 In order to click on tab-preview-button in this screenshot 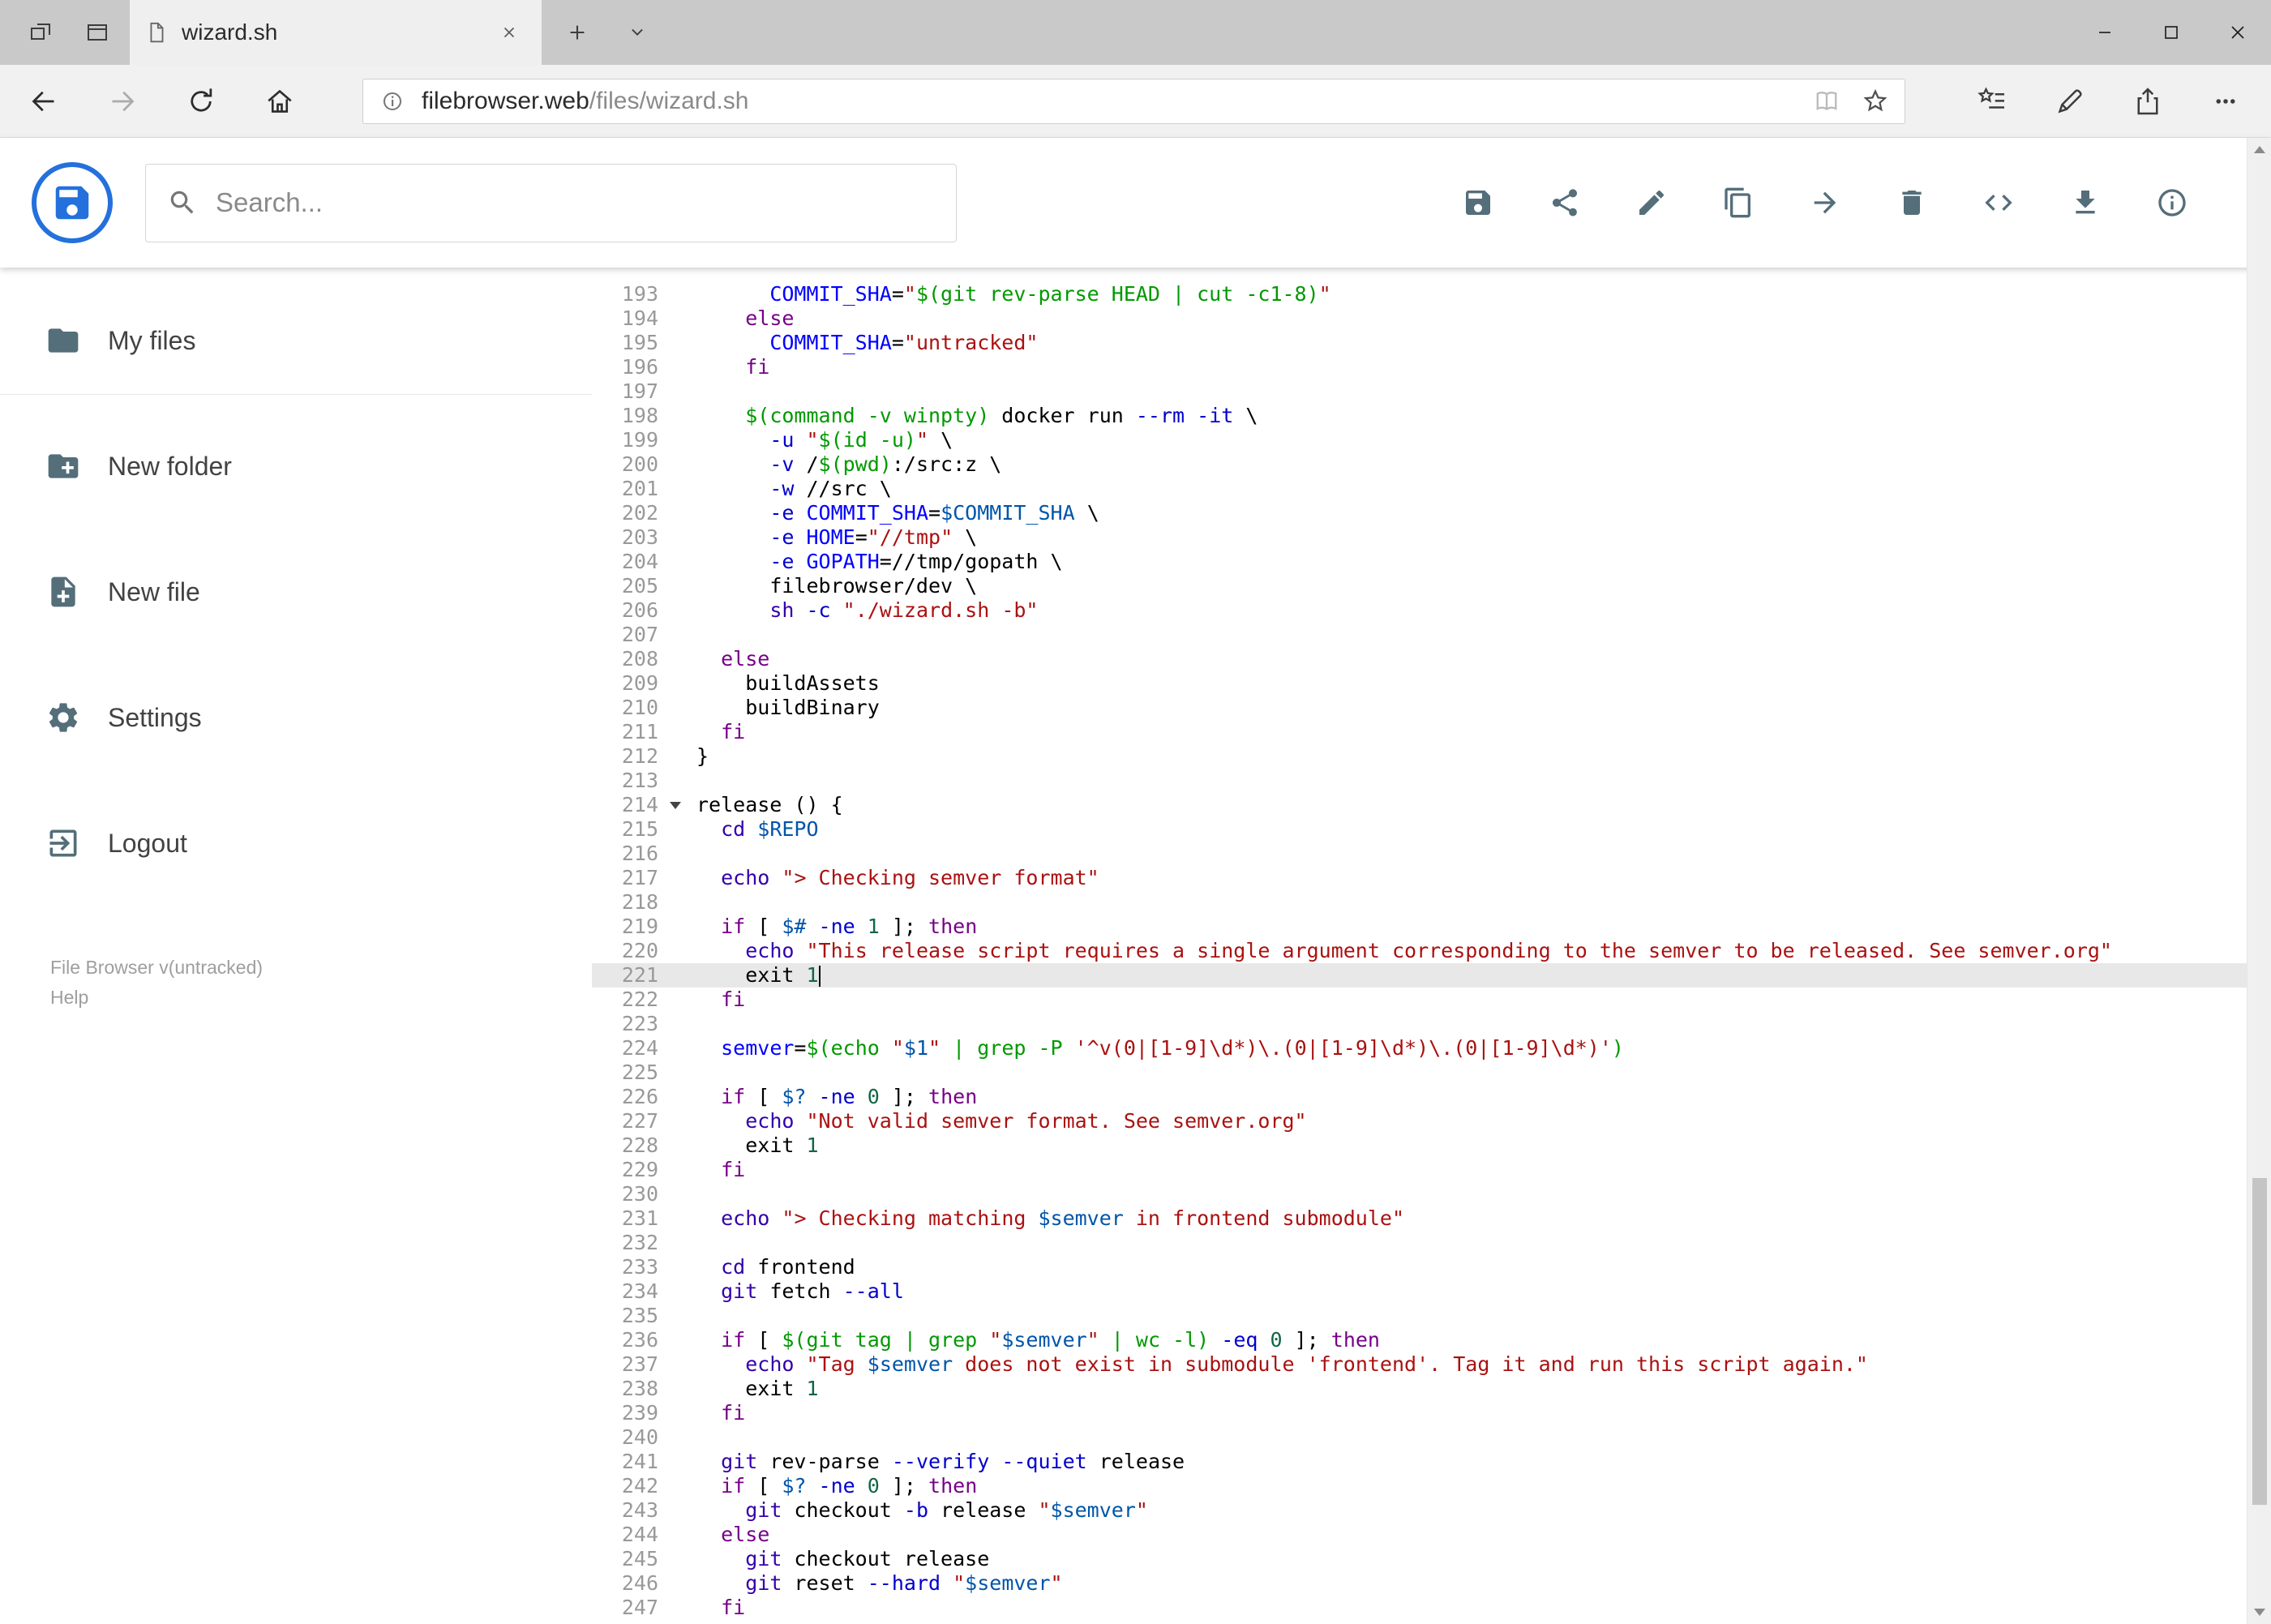, I will do `click(97, 33)`.